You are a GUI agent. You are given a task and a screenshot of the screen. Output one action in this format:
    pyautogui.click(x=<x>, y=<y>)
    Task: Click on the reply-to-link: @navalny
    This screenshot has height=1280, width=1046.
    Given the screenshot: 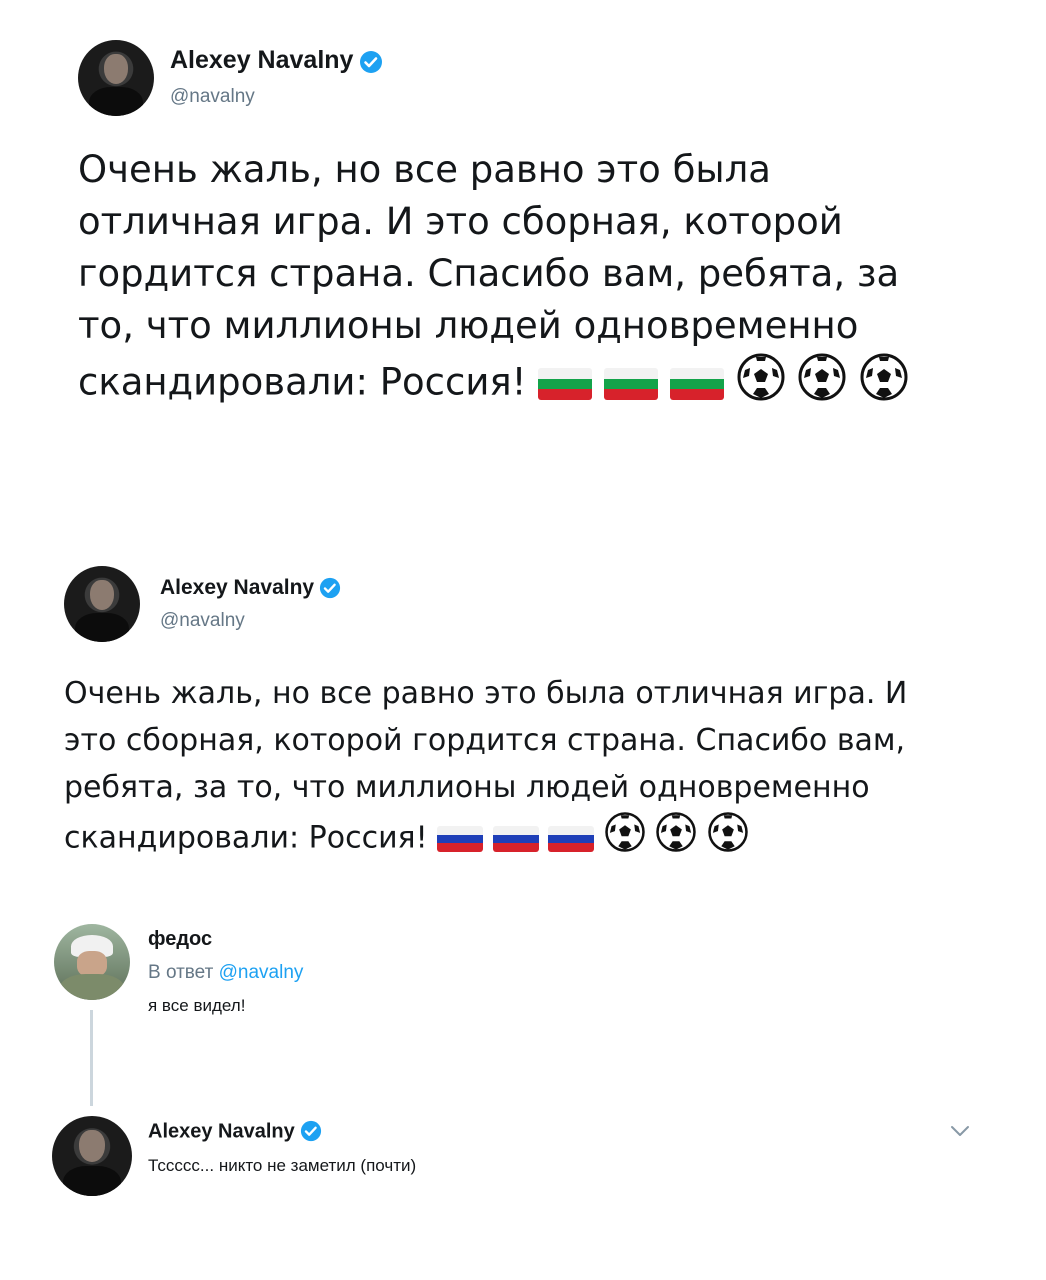 What is the action you would take?
    pyautogui.click(x=261, y=972)
    